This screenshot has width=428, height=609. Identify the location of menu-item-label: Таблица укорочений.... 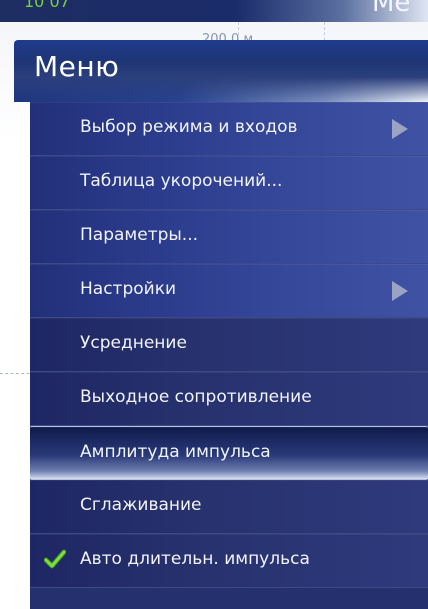
(181, 181).